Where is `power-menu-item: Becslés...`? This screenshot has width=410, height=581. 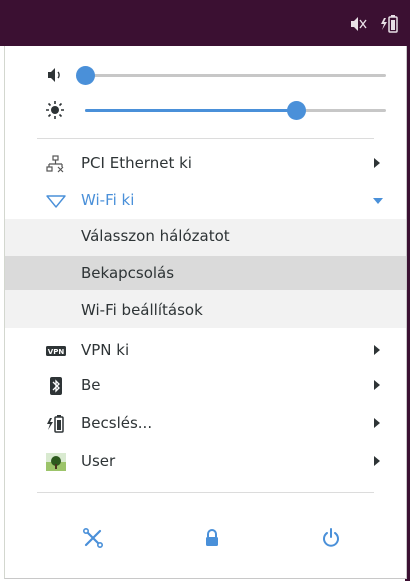
power-menu-item: Becslés... is located at coordinates (205, 424).